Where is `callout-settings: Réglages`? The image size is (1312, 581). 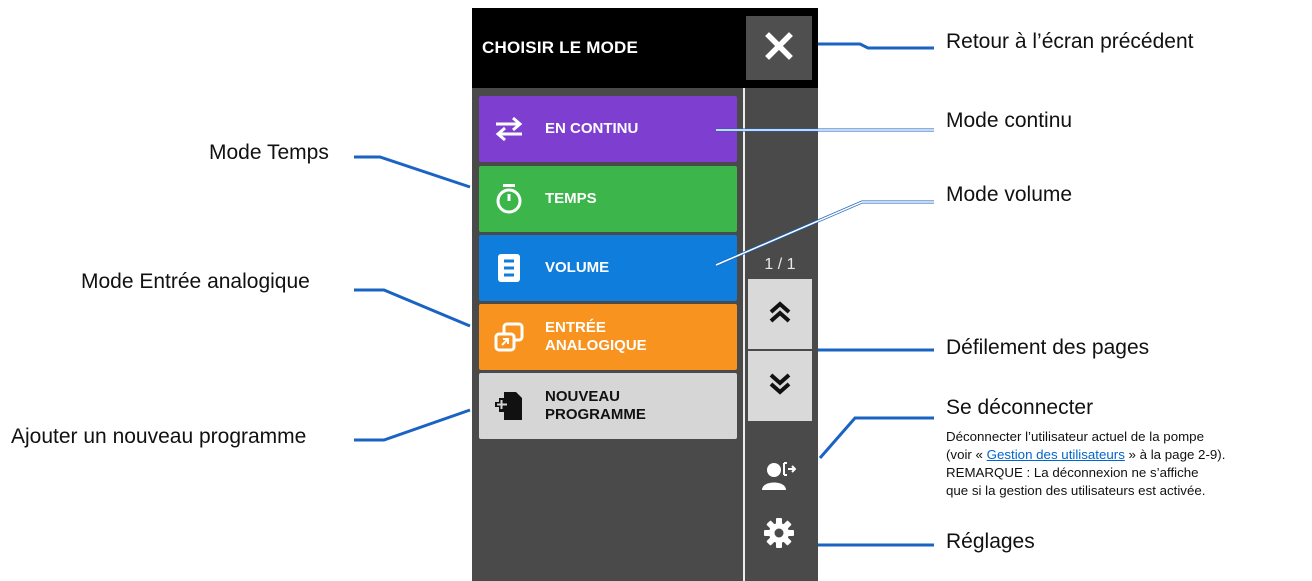
callout-settings: Réglages is located at coordinates (990, 541).